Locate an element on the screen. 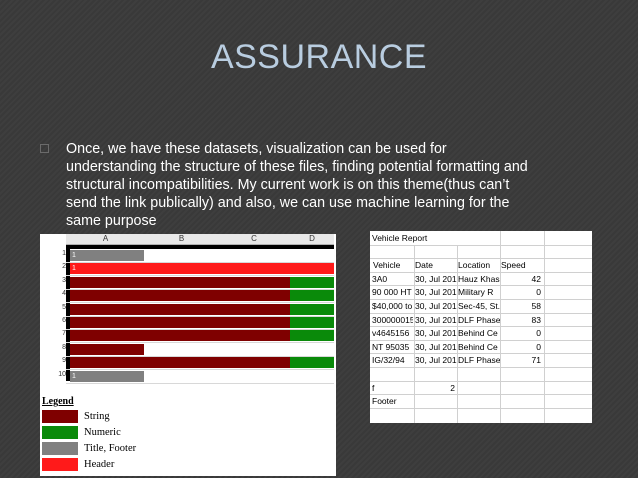  row-number: 1 is located at coordinates (64, 253).